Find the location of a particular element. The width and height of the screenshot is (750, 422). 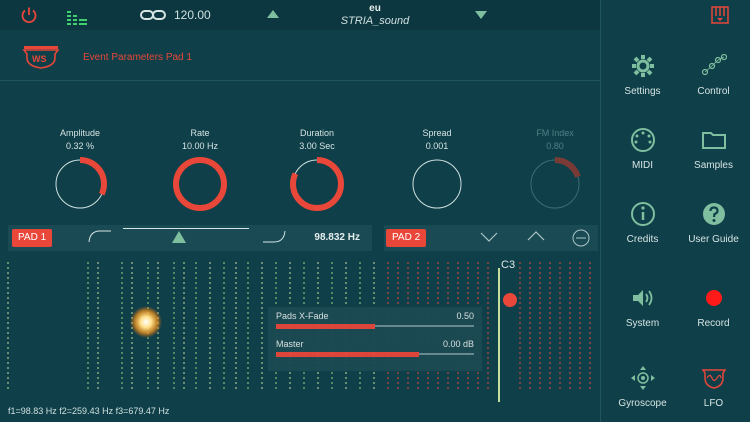

knob-label: Amplitude is located at coordinates (80, 133).